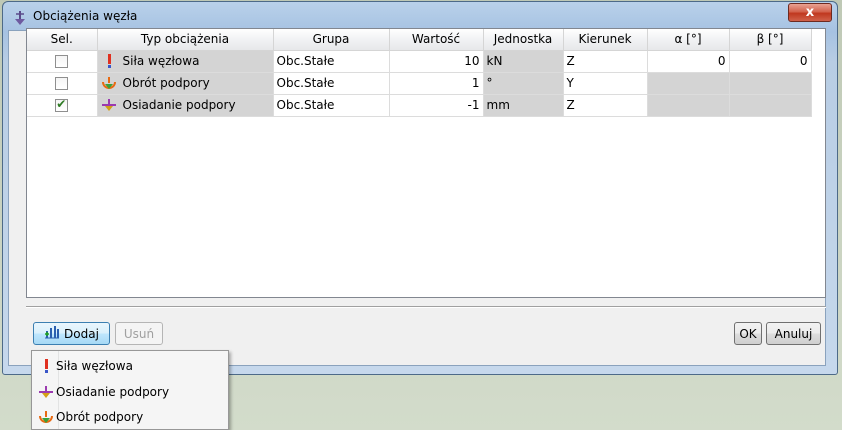 Image resolution: width=842 pixels, height=430 pixels. Describe the element at coordinates (426, 307) in the screenshot. I see `divider` at that location.